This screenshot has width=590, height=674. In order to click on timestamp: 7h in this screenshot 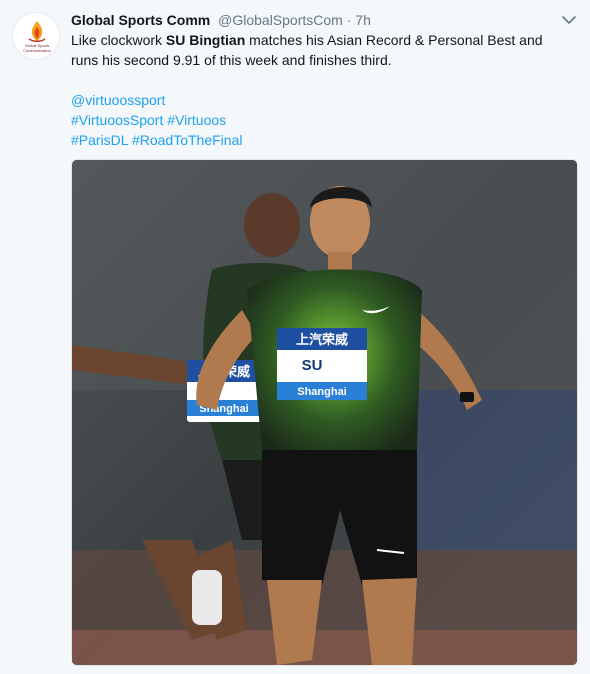, I will do `click(363, 20)`.